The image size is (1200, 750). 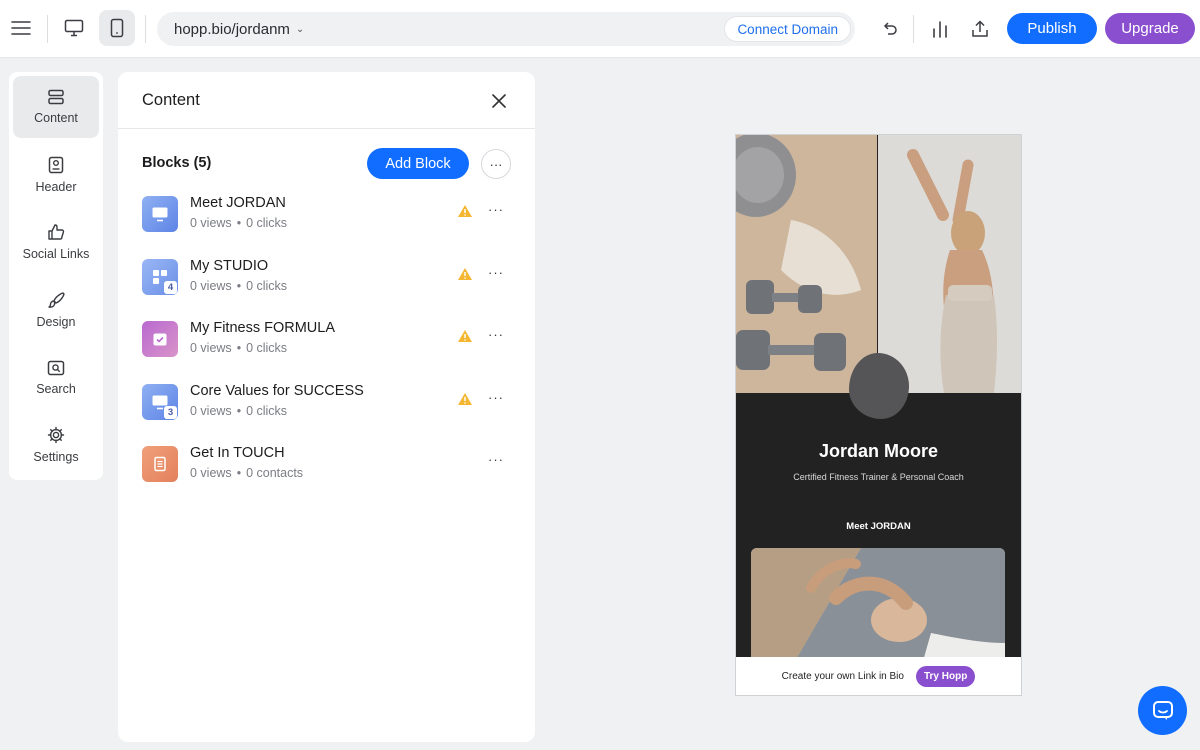 What do you see at coordinates (247, 473) in the screenshot?
I see `block-stats: 0 views • 0 contacts` at bounding box center [247, 473].